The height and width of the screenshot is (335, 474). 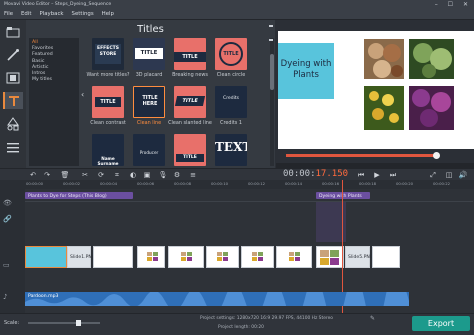 What do you see at coordinates (231, 150) in the screenshot?
I see `title-thumb-text: TEXT` at bounding box center [231, 150].